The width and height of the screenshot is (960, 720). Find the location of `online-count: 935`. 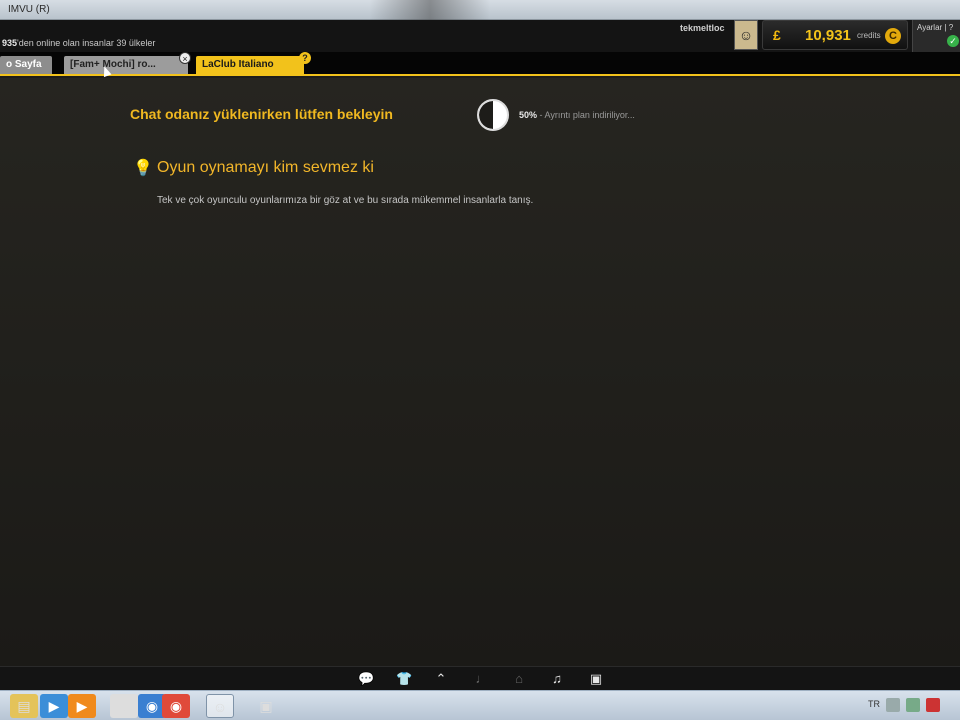

online-count: 935 is located at coordinates (10, 43).